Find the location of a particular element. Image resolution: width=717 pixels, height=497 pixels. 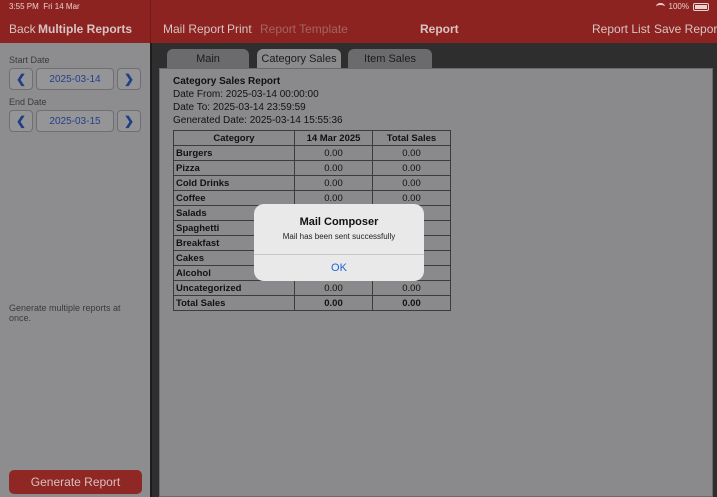

table-row: Burgers 0.00 0.00 is located at coordinates (312, 153).